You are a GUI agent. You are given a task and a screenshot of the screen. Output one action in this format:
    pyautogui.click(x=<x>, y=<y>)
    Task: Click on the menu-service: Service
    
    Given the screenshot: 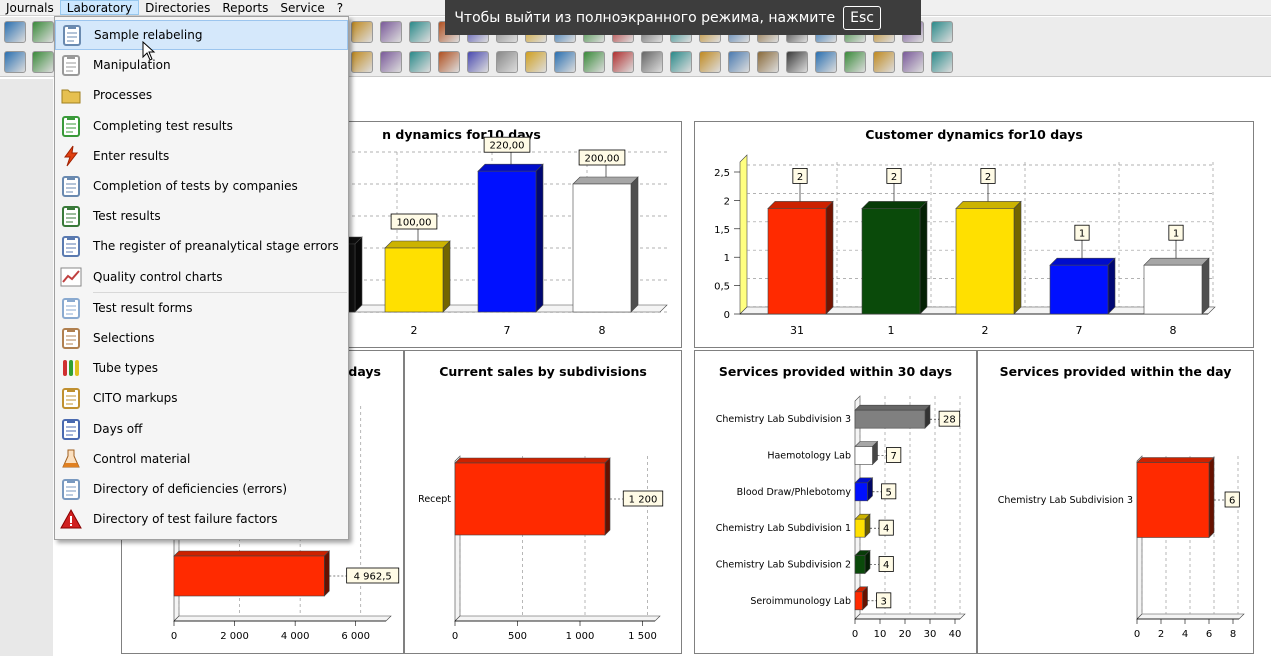 What is the action you would take?
    pyautogui.click(x=302, y=7)
    